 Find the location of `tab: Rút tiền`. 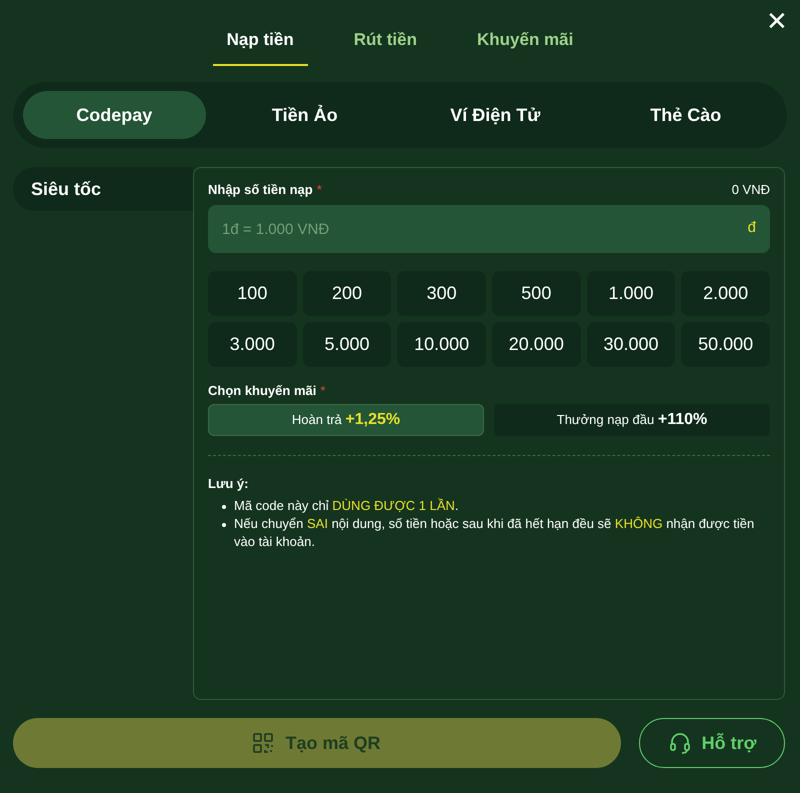

tab: Rút tiền is located at coordinates (385, 42).